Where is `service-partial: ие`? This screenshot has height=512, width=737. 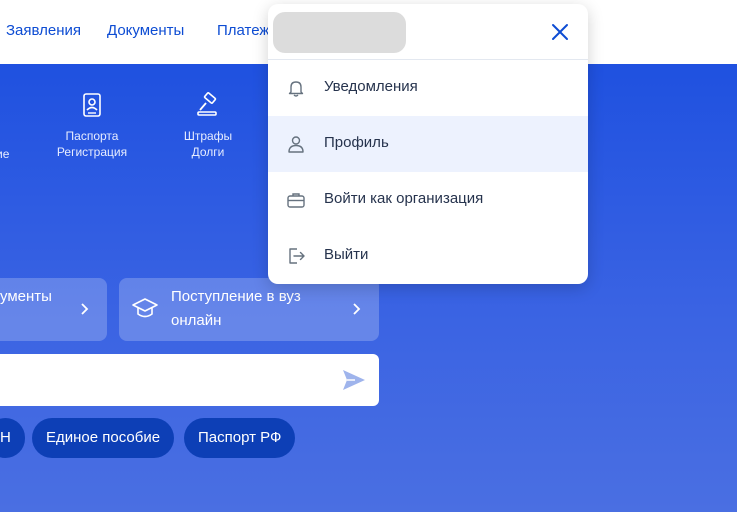
service-partial: ие is located at coordinates (4, 154).